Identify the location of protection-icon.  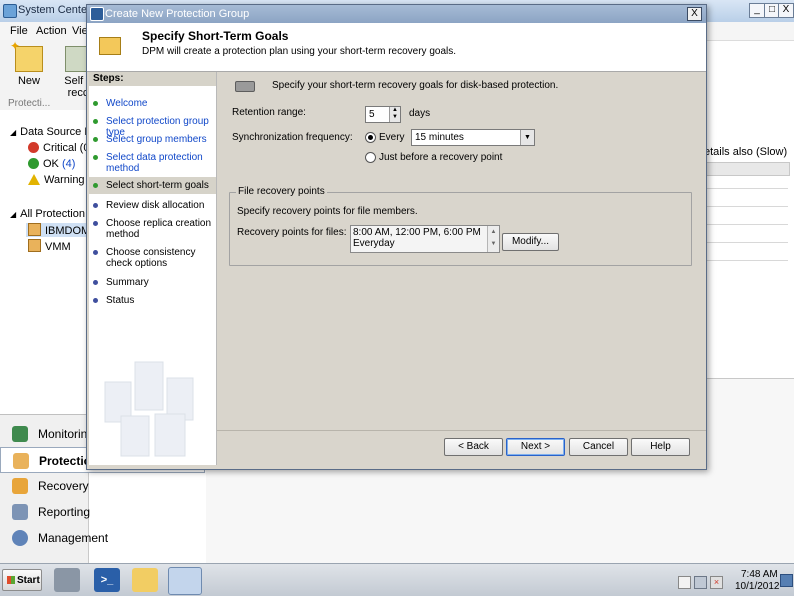
(21, 461).